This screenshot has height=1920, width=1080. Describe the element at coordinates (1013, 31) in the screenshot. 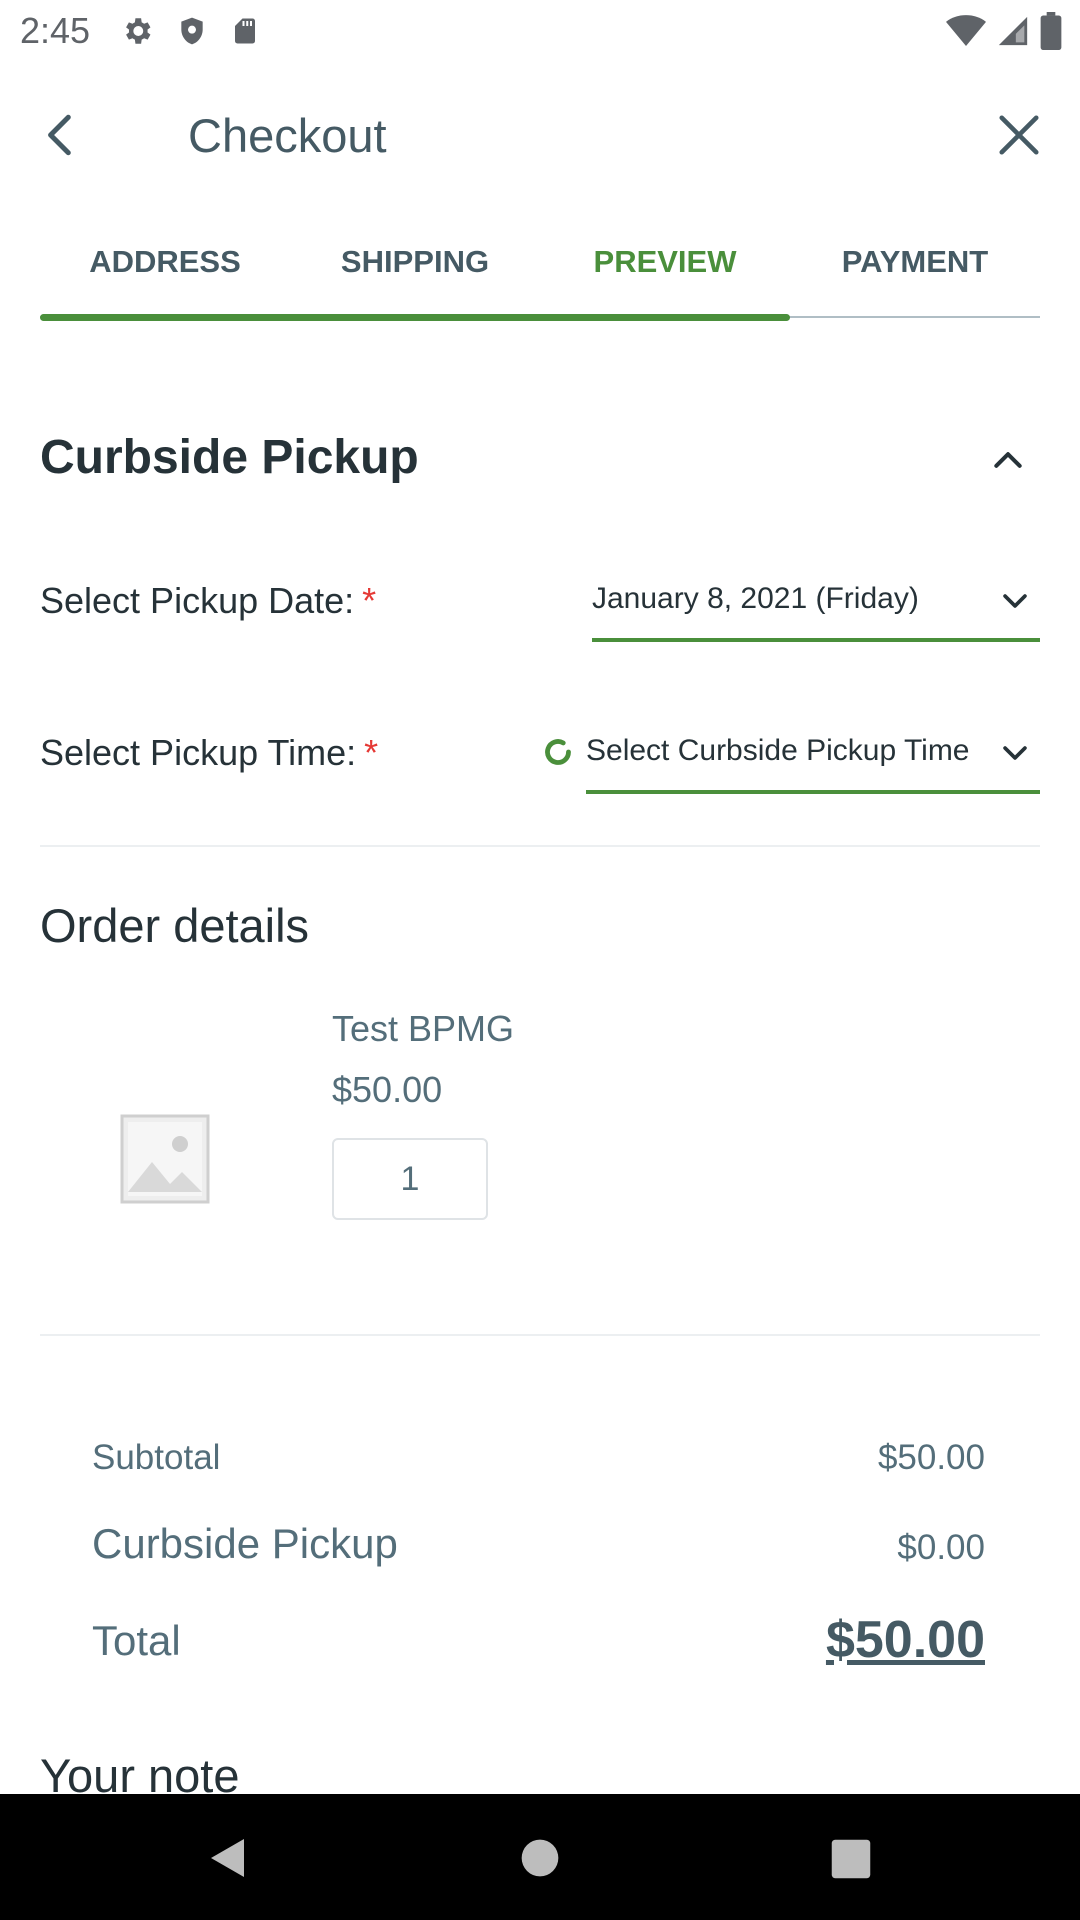

I see `signal-icon` at that location.